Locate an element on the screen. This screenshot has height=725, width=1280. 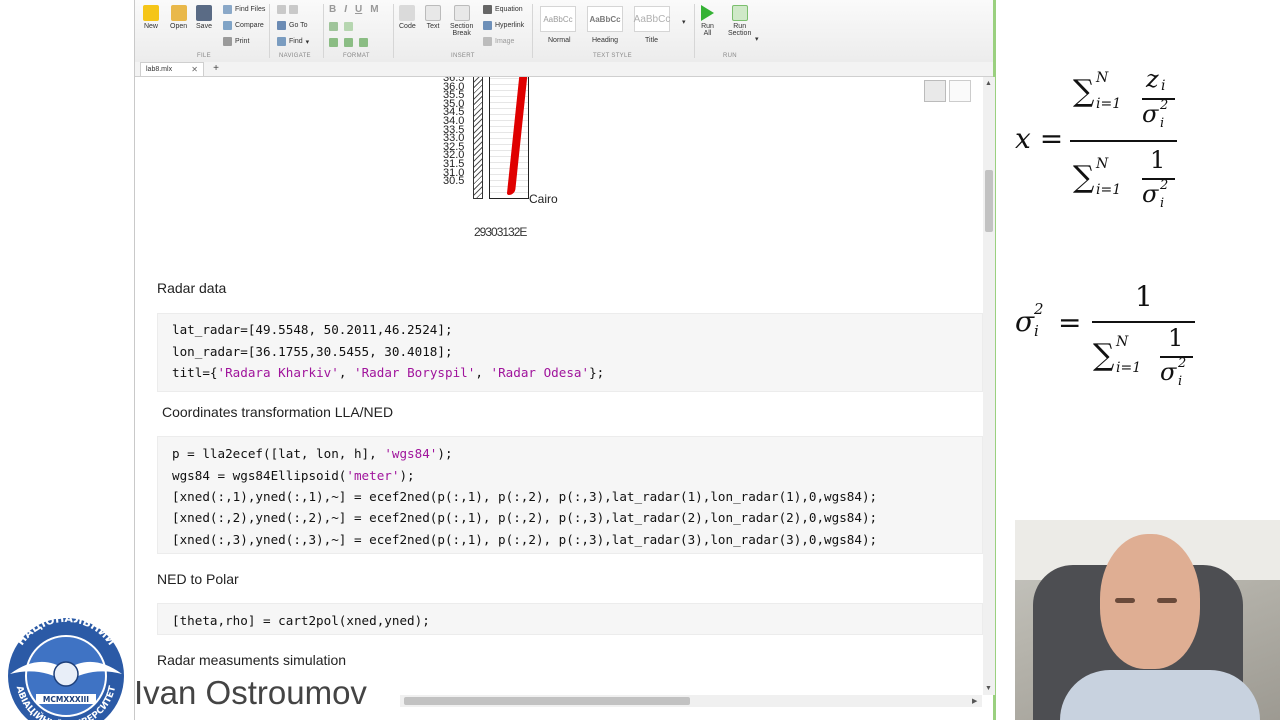
city-label-cairo: Cairo is located at coordinates (543, 199).